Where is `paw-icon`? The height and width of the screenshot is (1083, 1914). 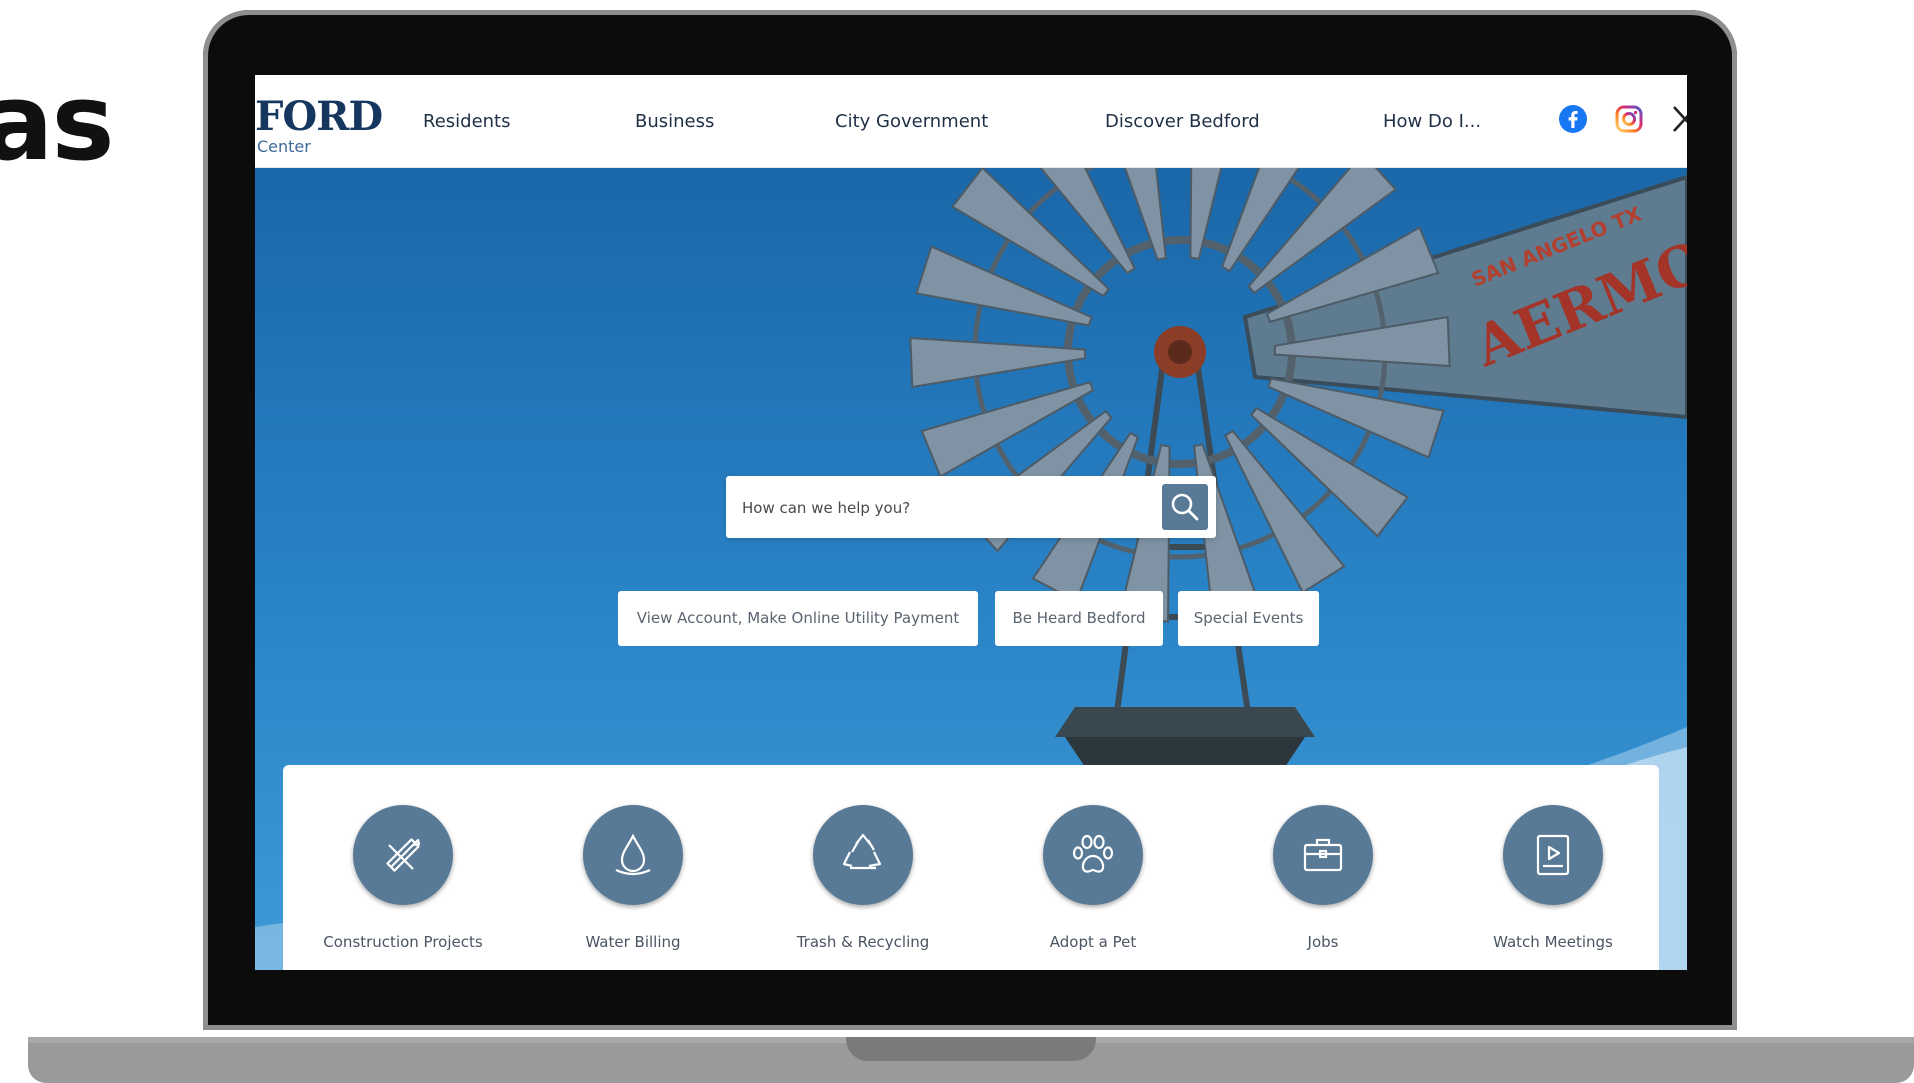 paw-icon is located at coordinates (1093, 853).